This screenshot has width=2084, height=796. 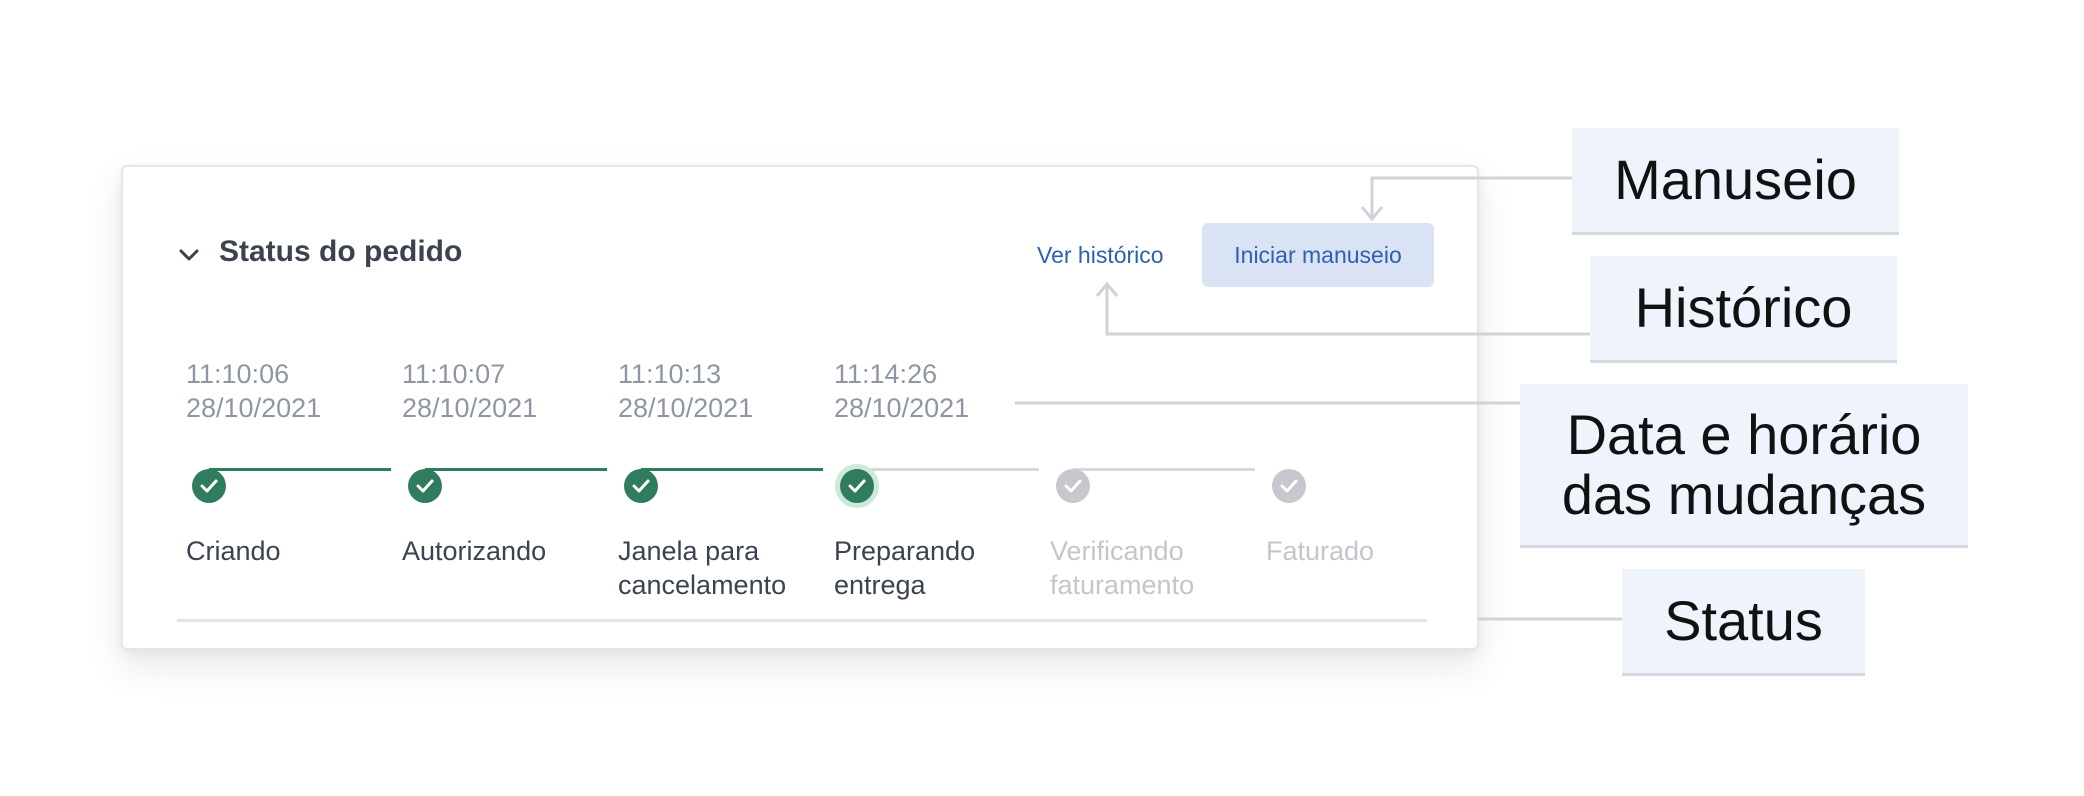 I want to click on step-label-line: Autorizando, so click(x=474, y=551).